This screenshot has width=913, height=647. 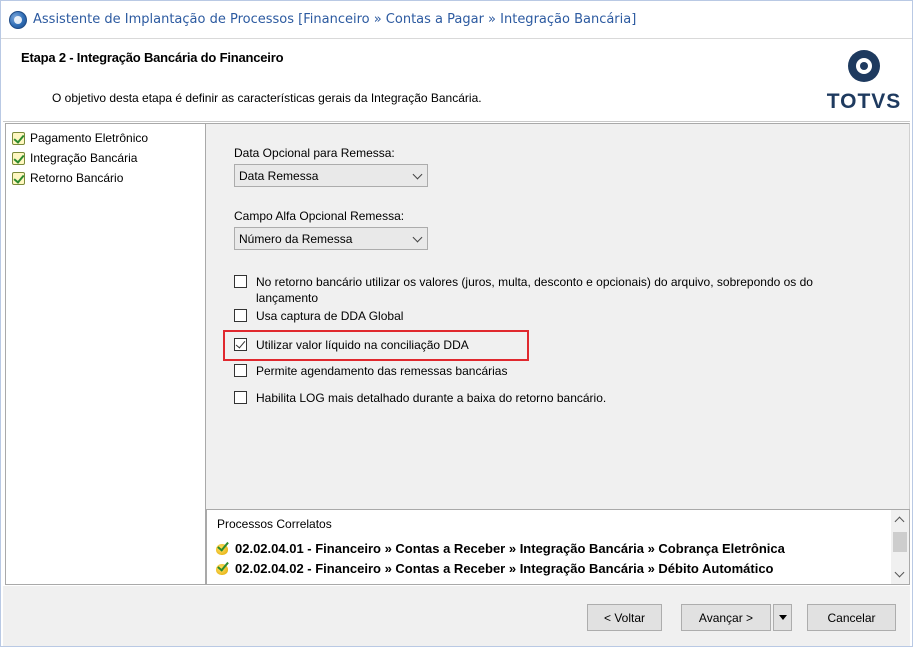 I want to click on scroll-down-icon, so click(x=899, y=572).